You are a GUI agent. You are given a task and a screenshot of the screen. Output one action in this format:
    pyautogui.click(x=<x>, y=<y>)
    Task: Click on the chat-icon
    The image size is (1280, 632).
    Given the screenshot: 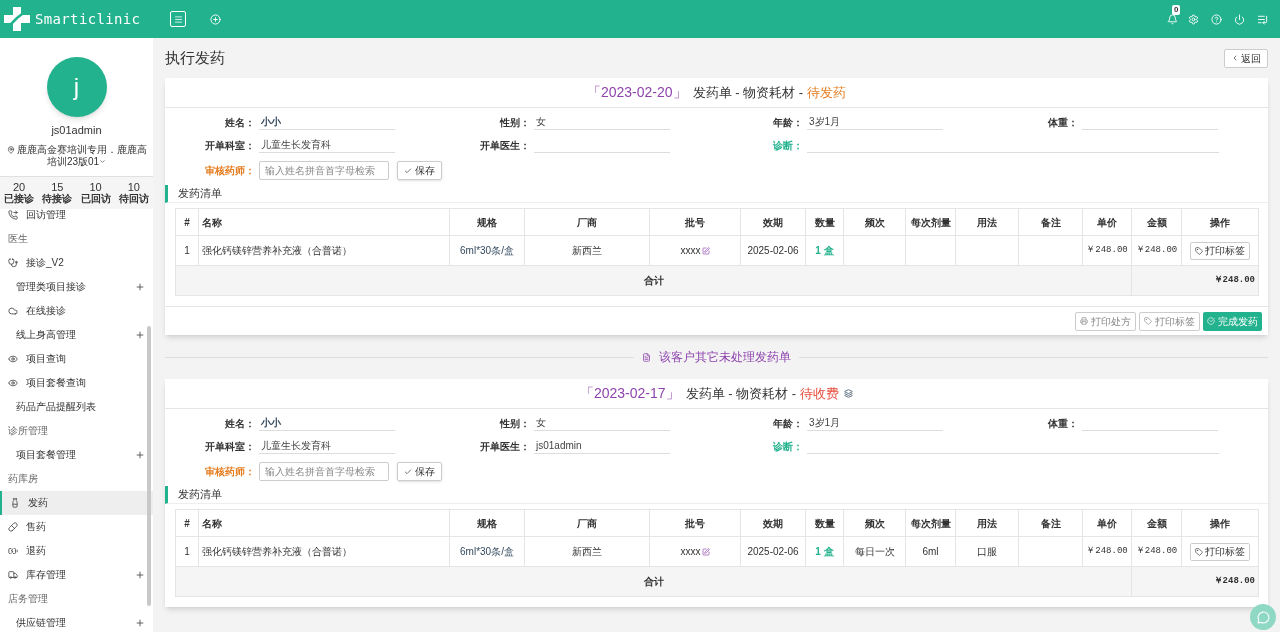 What is the action you would take?
    pyautogui.click(x=1263, y=617)
    